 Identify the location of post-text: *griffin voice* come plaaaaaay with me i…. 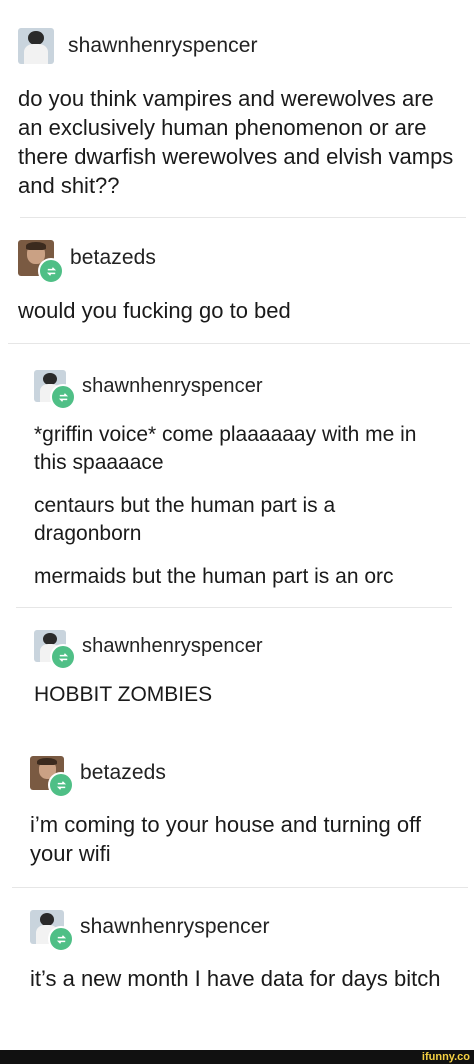
(225, 448).